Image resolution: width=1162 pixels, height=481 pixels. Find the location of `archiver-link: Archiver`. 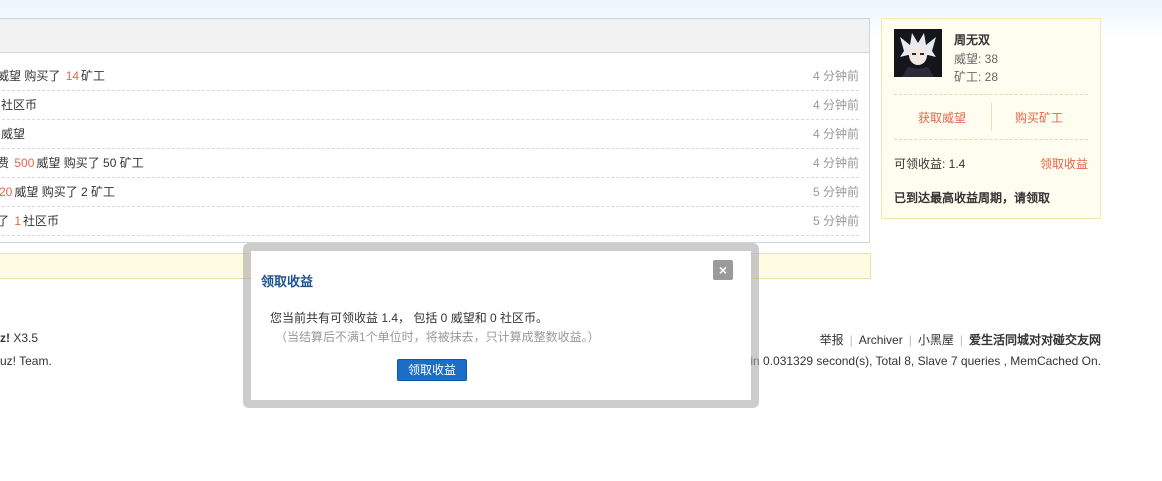

archiver-link: Archiver is located at coordinates (881, 340).